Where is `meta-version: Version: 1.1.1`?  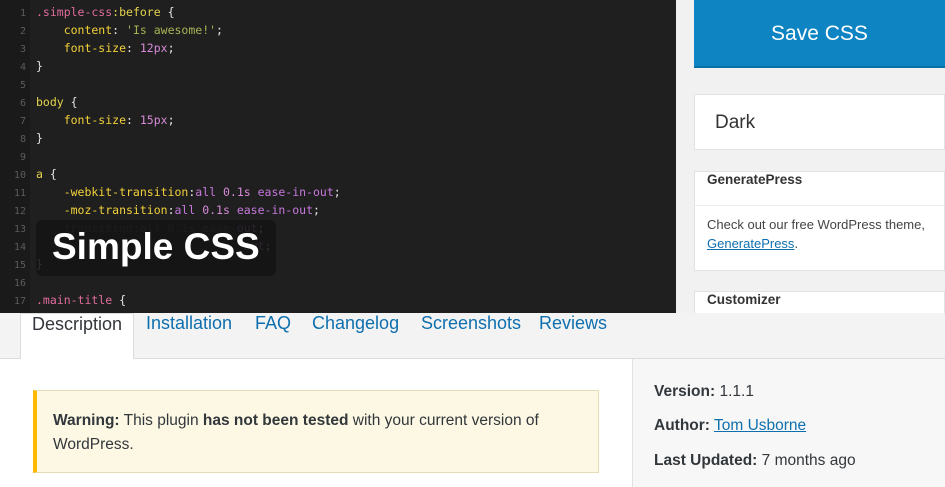
meta-version: Version: 1.1.1 is located at coordinates (704, 392).